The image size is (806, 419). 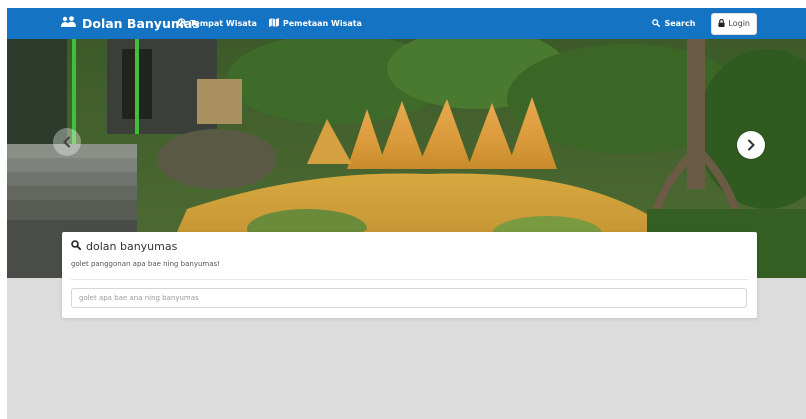 What do you see at coordinates (145, 264) in the screenshot?
I see `search-panel-subtitle: golet panggonan apa bae ning banyumas!` at bounding box center [145, 264].